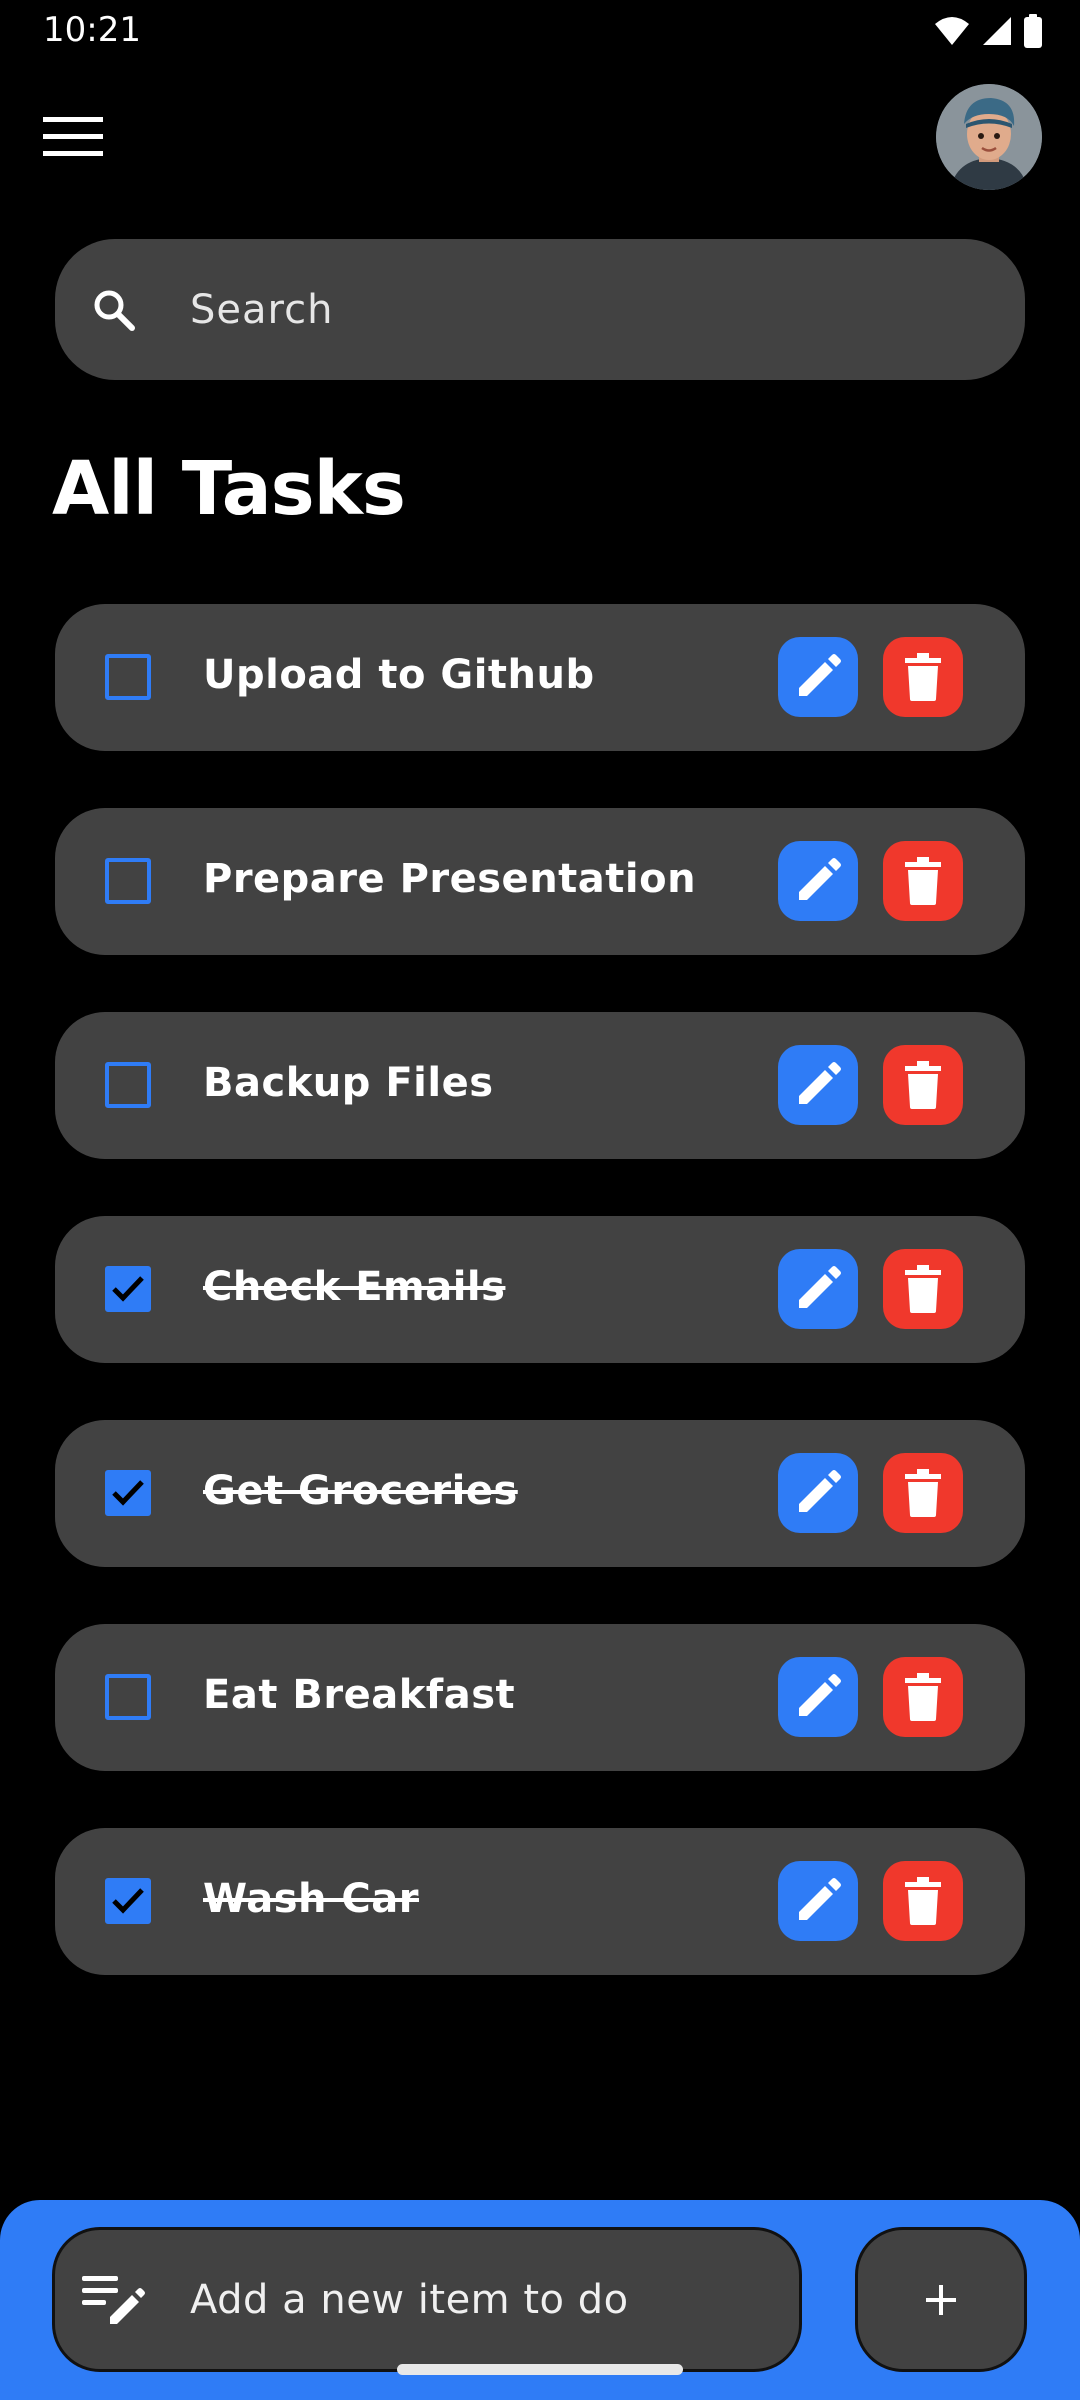 This screenshot has height=2400, width=1080. I want to click on home-indicator, so click(540, 2369).